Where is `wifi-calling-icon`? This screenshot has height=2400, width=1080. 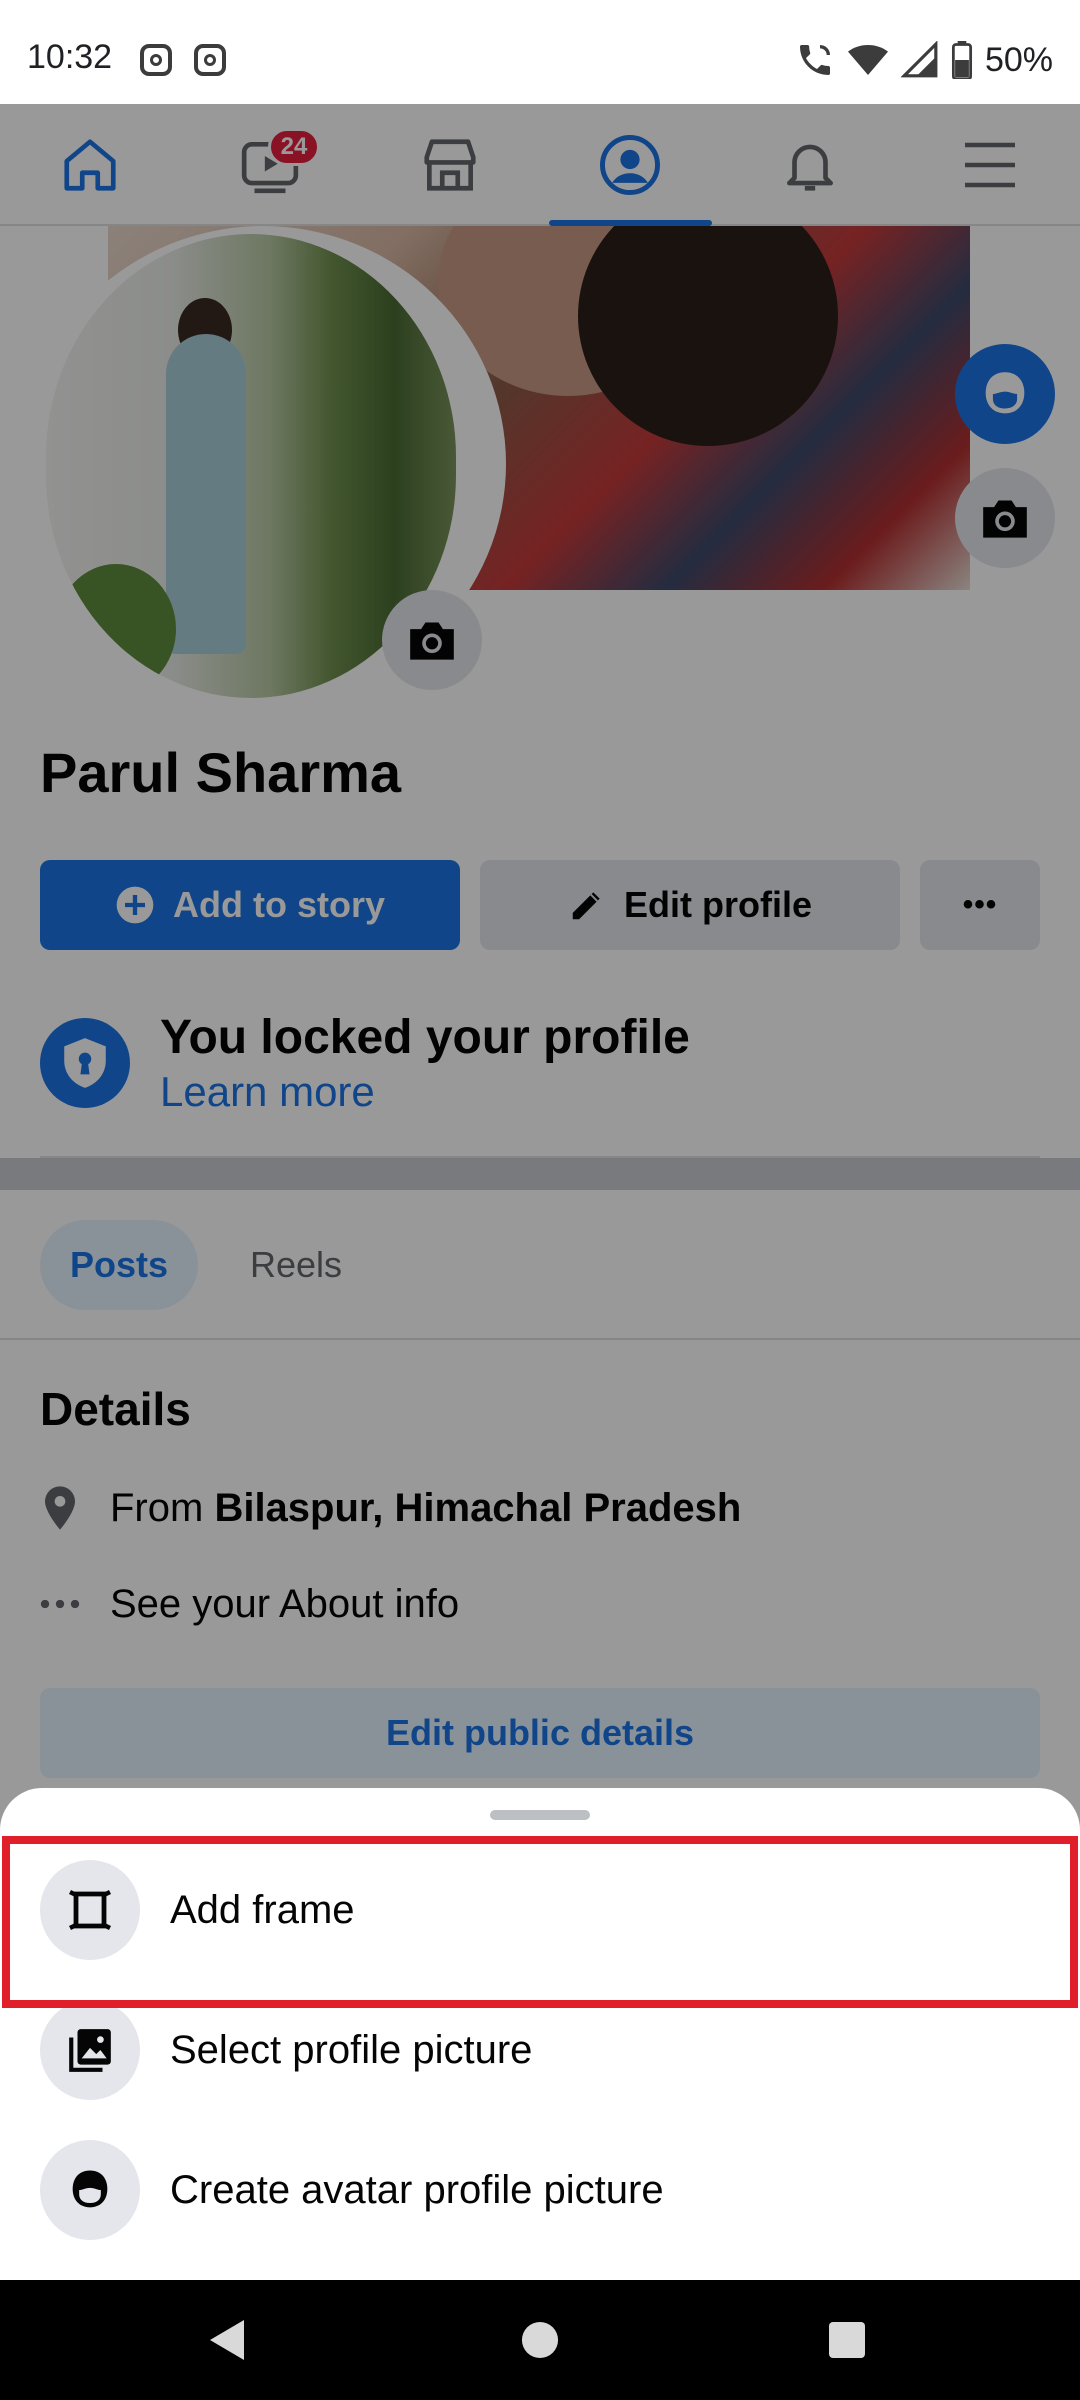
wifi-calling-icon is located at coordinates (814, 60).